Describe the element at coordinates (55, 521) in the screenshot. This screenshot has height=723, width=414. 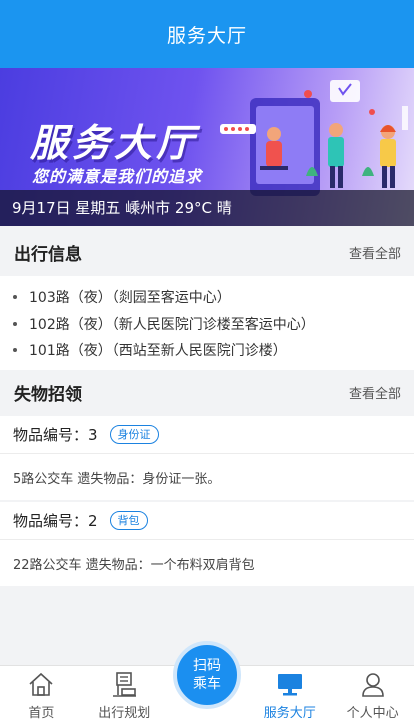
I see `lost-item-number: 物品编号：2` at that location.